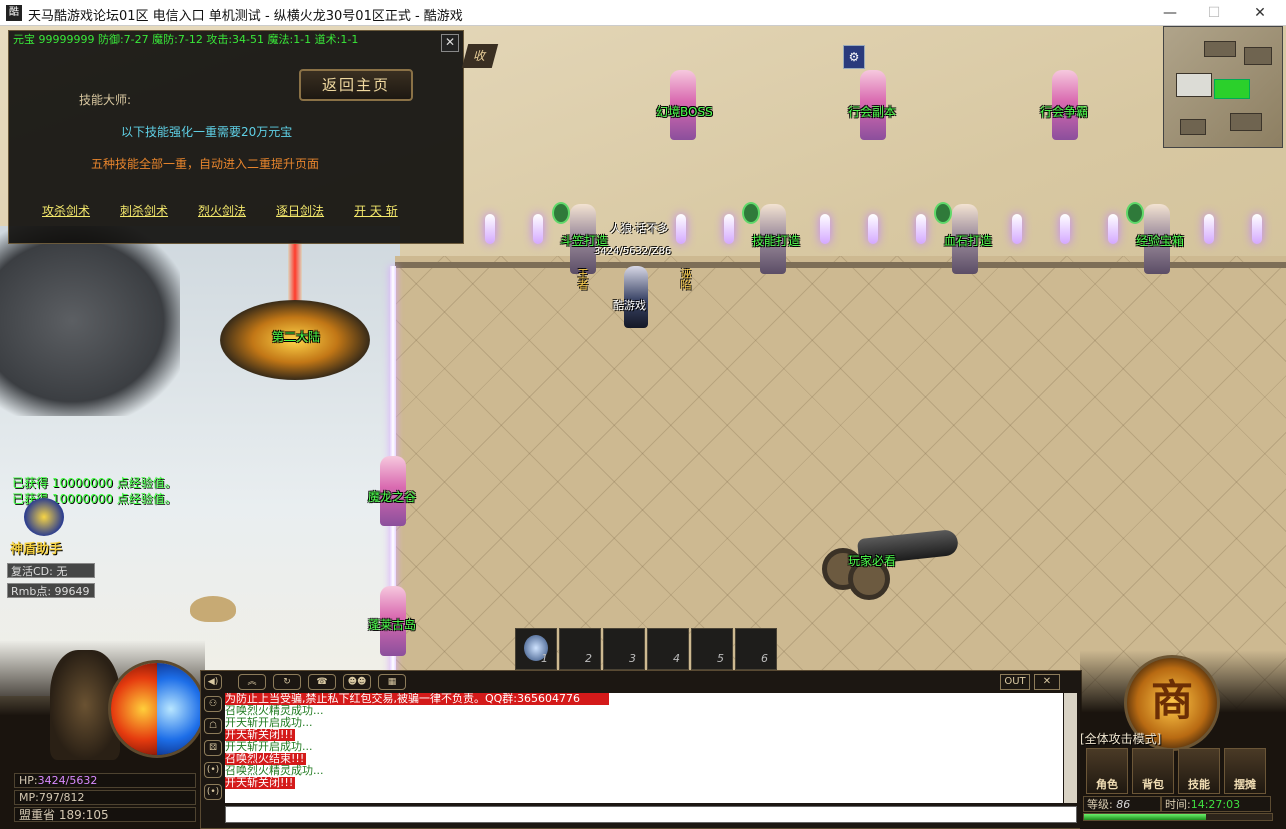 The image size is (1286, 829). What do you see at coordinates (392, 625) in the screenshot?
I see `npc-label-penglai-island: 蓬莱古岛` at bounding box center [392, 625].